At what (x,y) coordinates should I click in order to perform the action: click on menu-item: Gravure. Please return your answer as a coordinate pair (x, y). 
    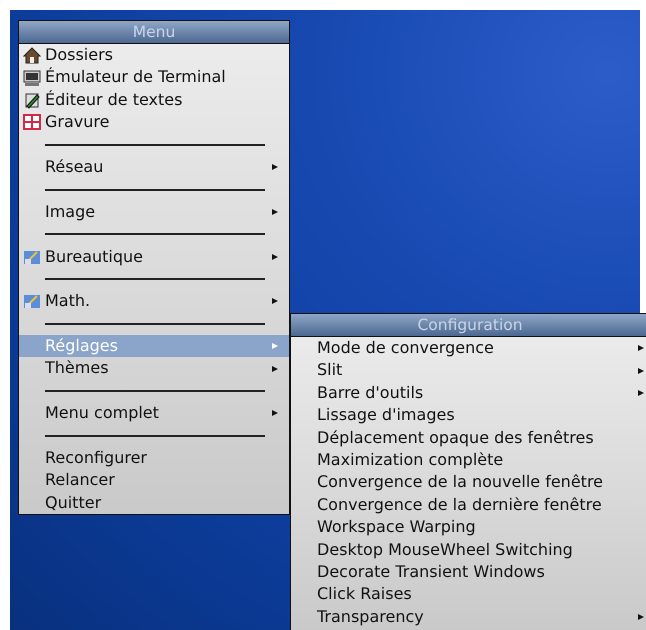
    Looking at the image, I should click on (154, 122).